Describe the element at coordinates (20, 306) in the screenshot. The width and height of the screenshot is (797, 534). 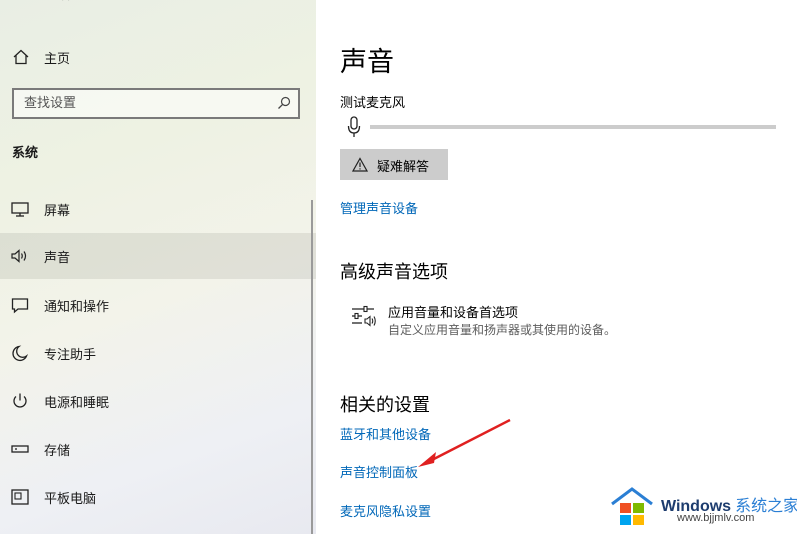
I see `notification-icon` at that location.